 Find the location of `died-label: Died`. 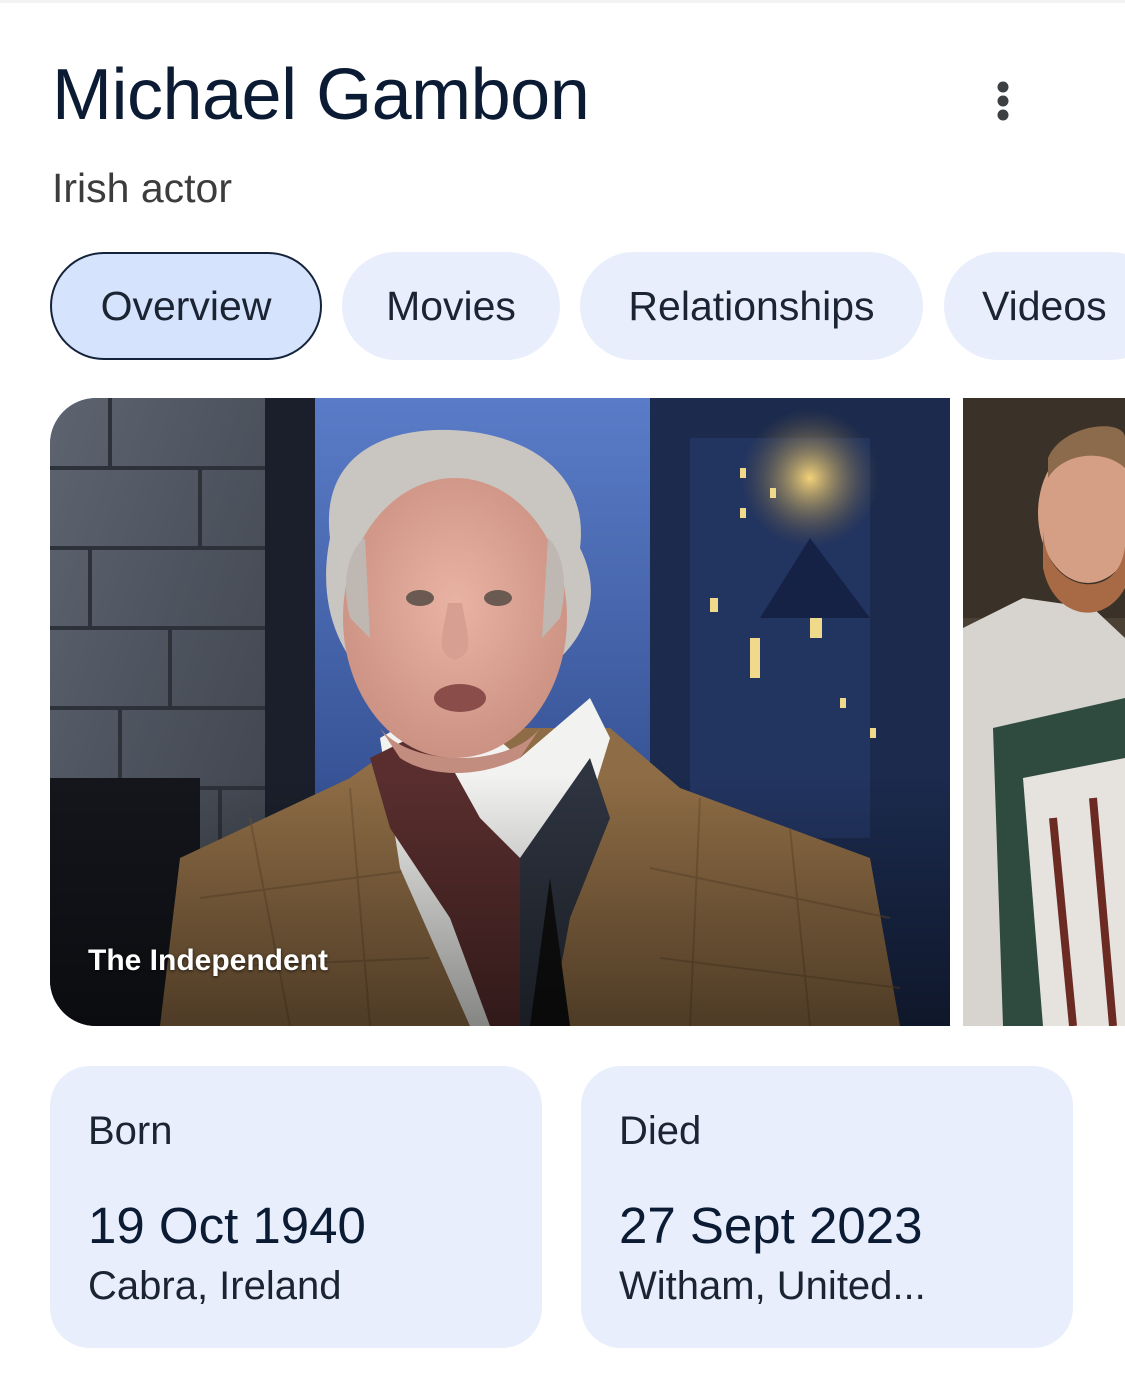

died-label: Died is located at coordinates (660, 1131).